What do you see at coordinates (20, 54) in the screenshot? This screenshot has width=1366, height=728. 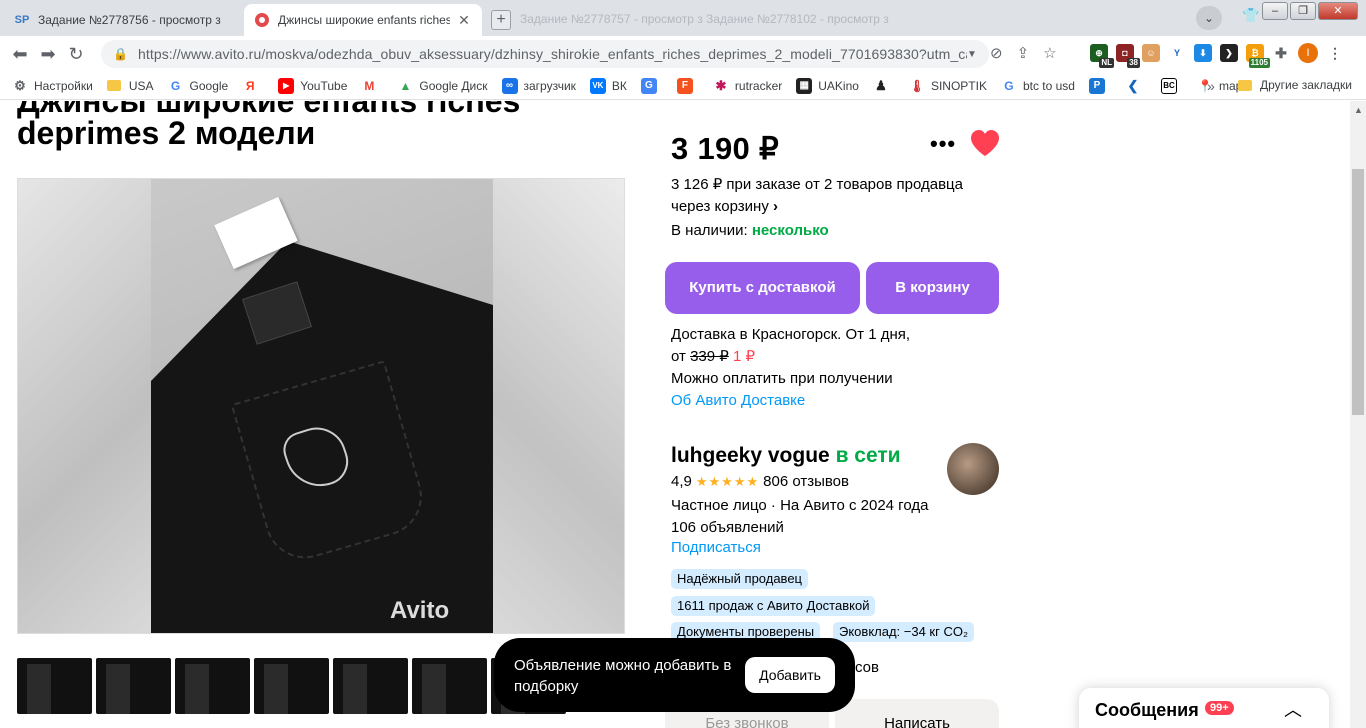 I see `back-icon: ⬅` at bounding box center [20, 54].